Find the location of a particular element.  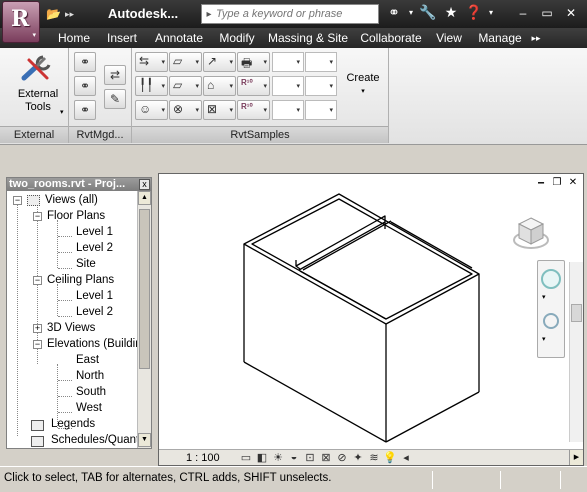

sample-tool-3-button: ↗ ▾ is located at coordinates (219, 62).